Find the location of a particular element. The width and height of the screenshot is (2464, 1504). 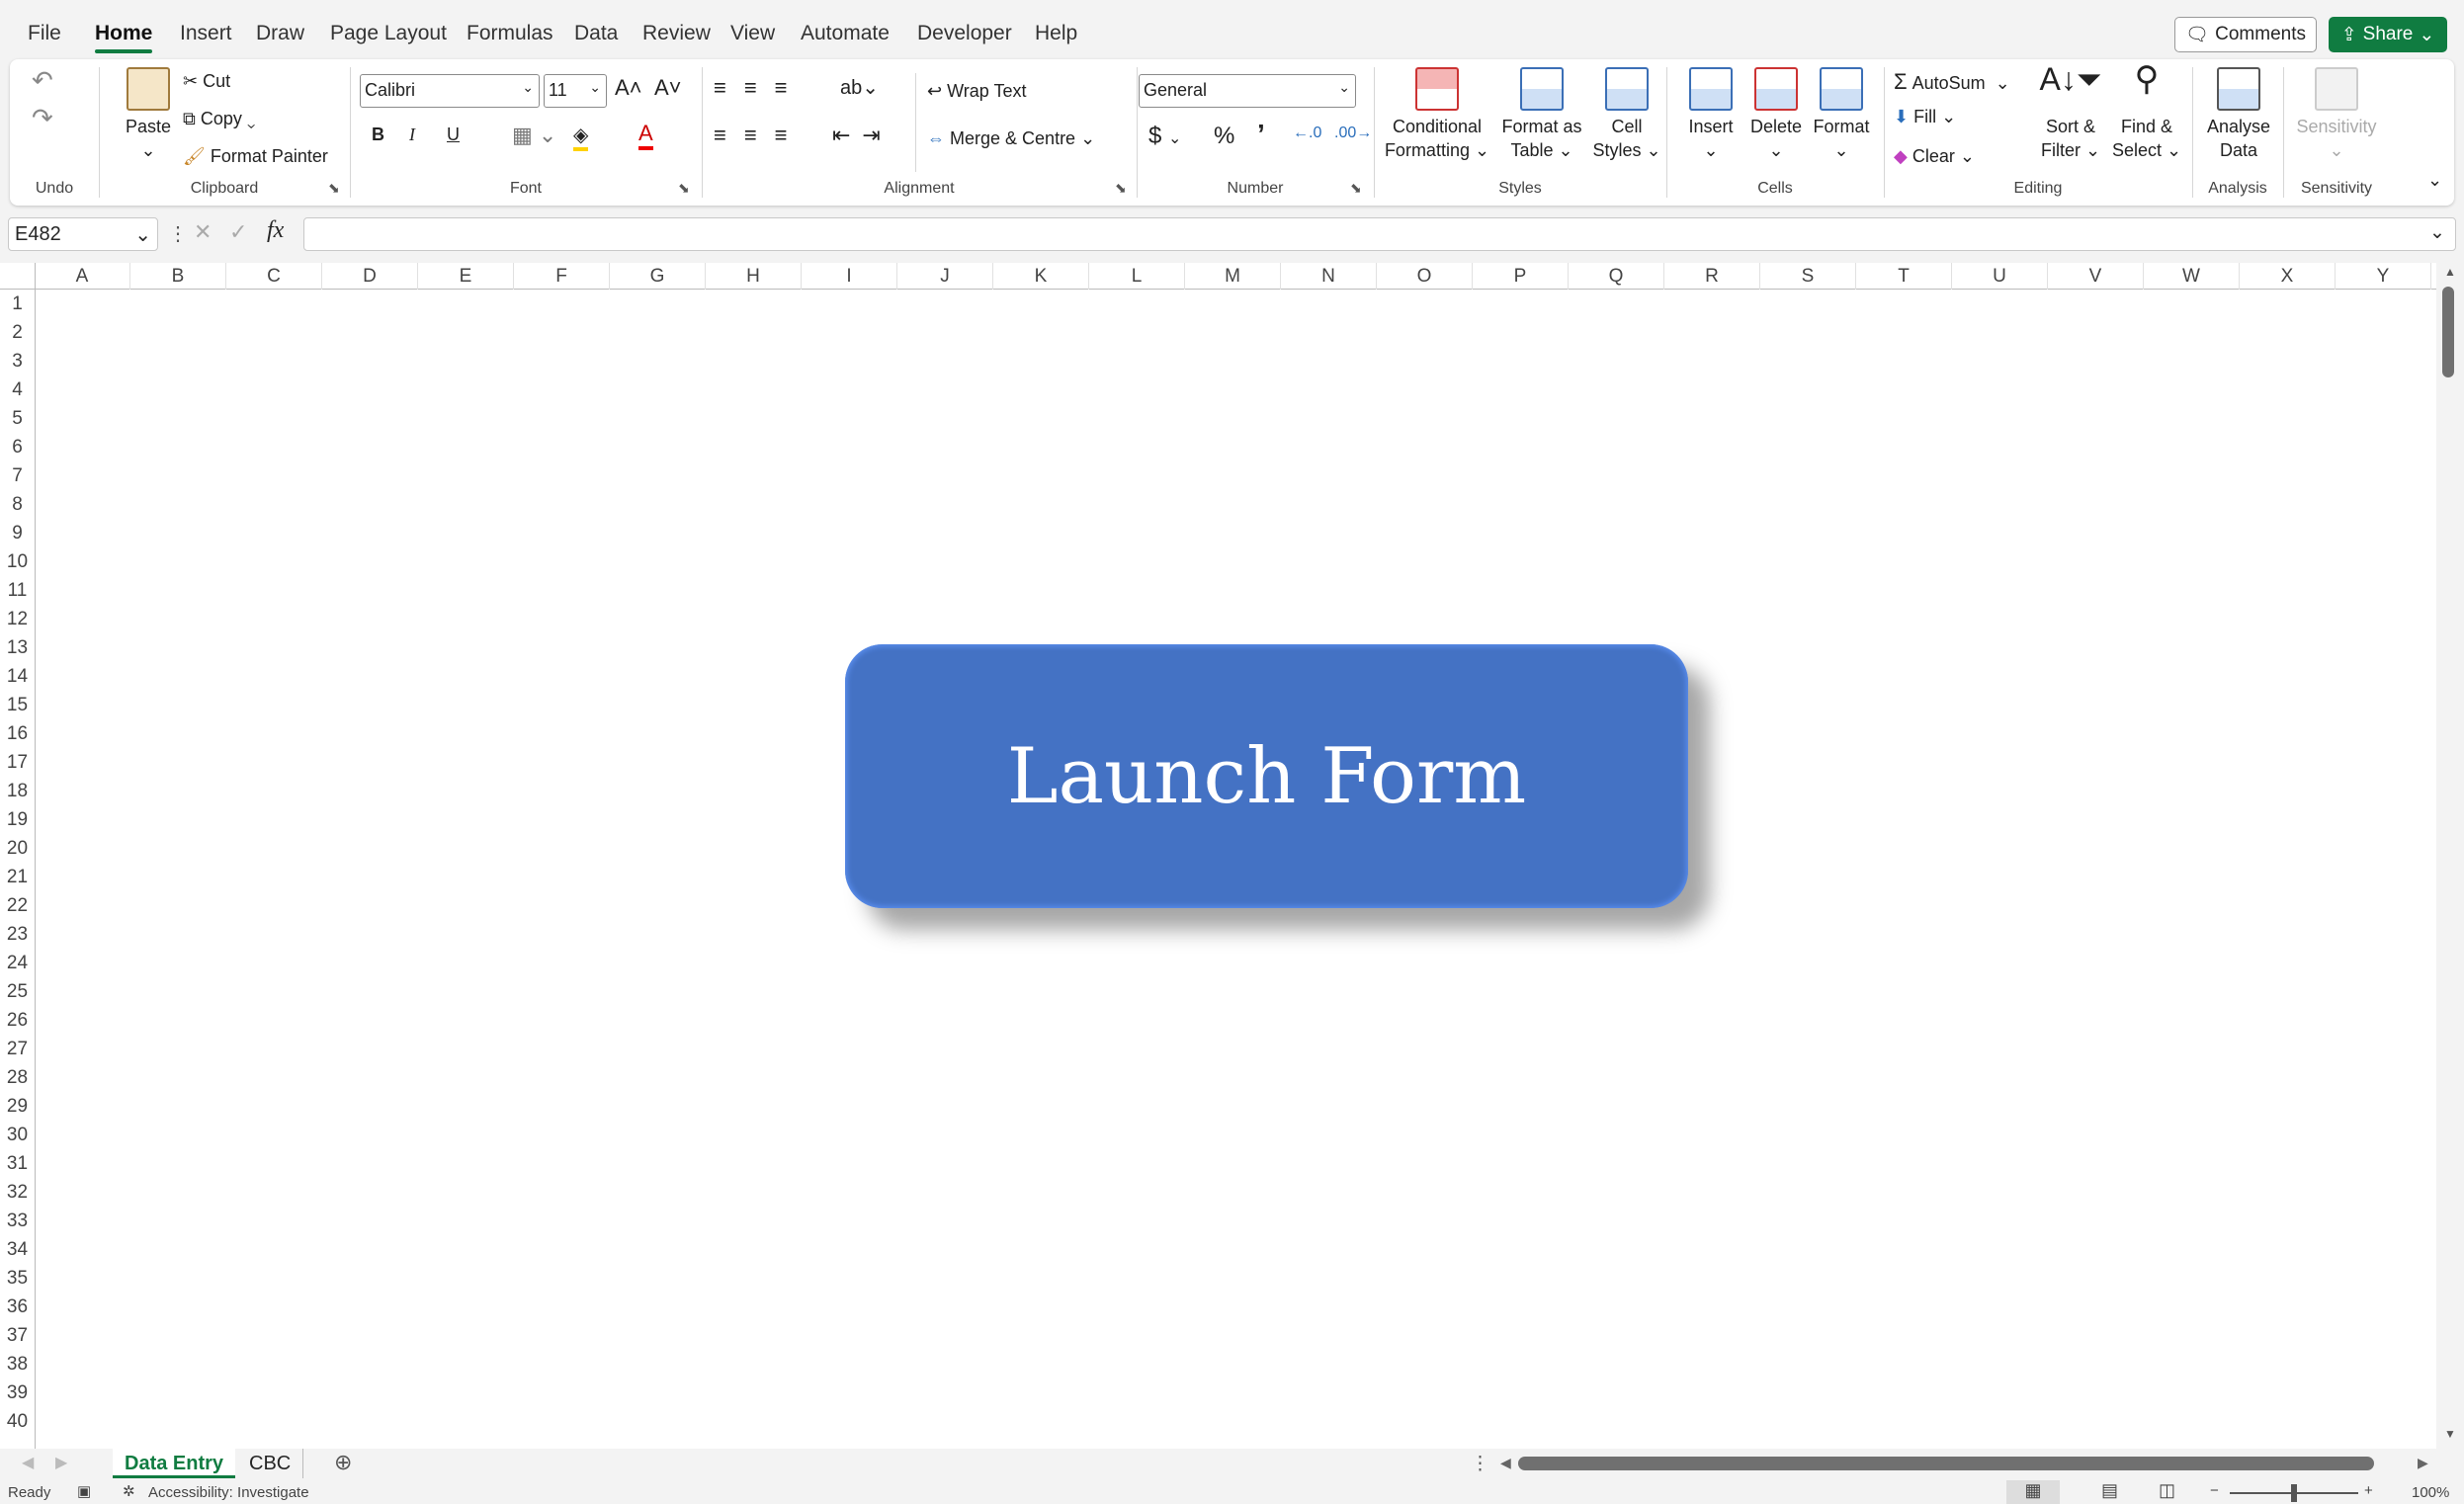

formula-input is located at coordinates (1379, 234).